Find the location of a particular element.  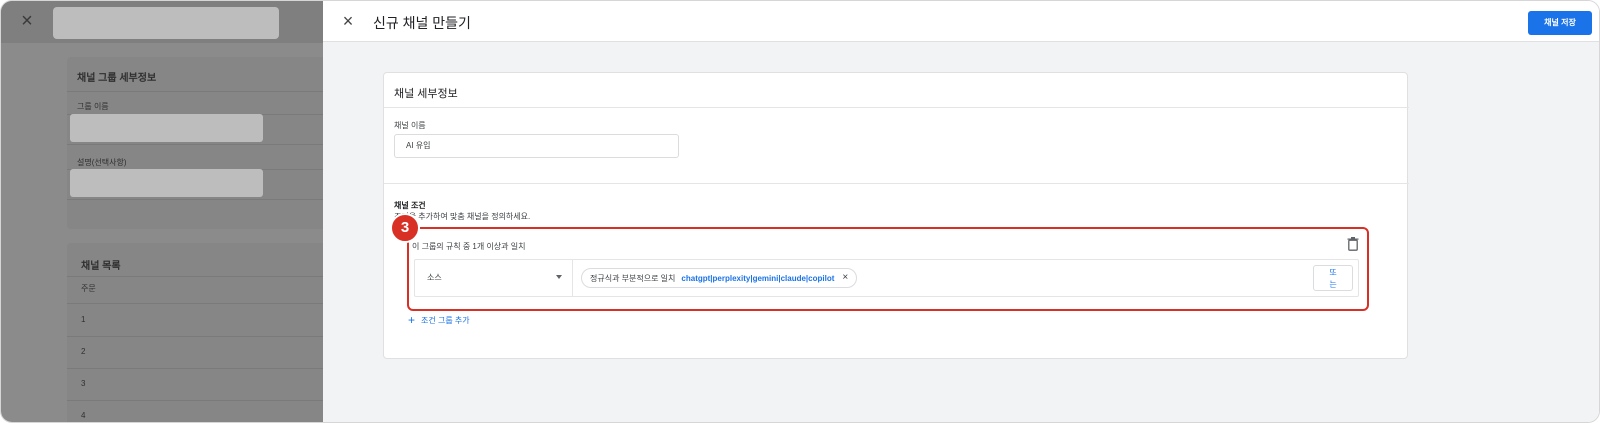

modal-header: × 신규 채널 만들기 채널 저장 is located at coordinates (961, 21).